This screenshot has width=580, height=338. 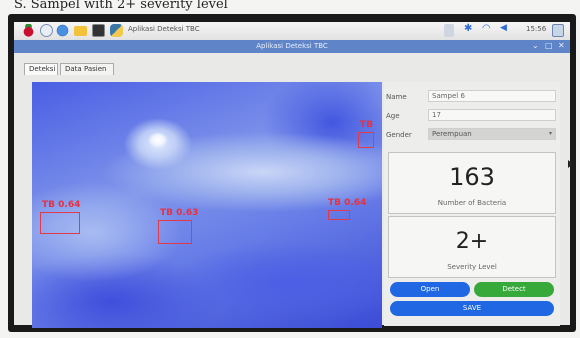 I want to click on detection-label: TB 0.63, so click(x=179, y=213).